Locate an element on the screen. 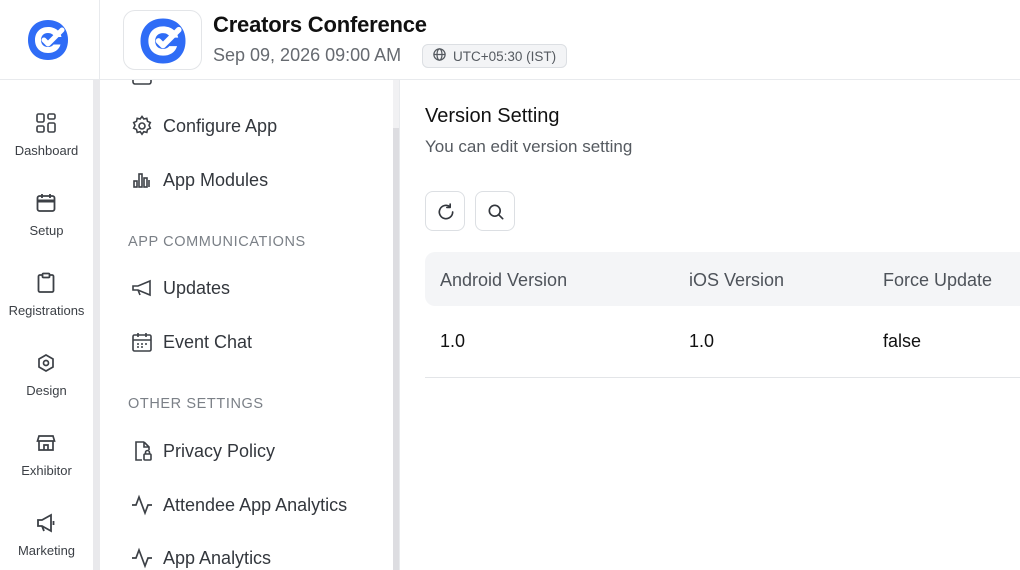 The width and height of the screenshot is (1020, 570). rail-item-label: Design is located at coordinates (46, 390).